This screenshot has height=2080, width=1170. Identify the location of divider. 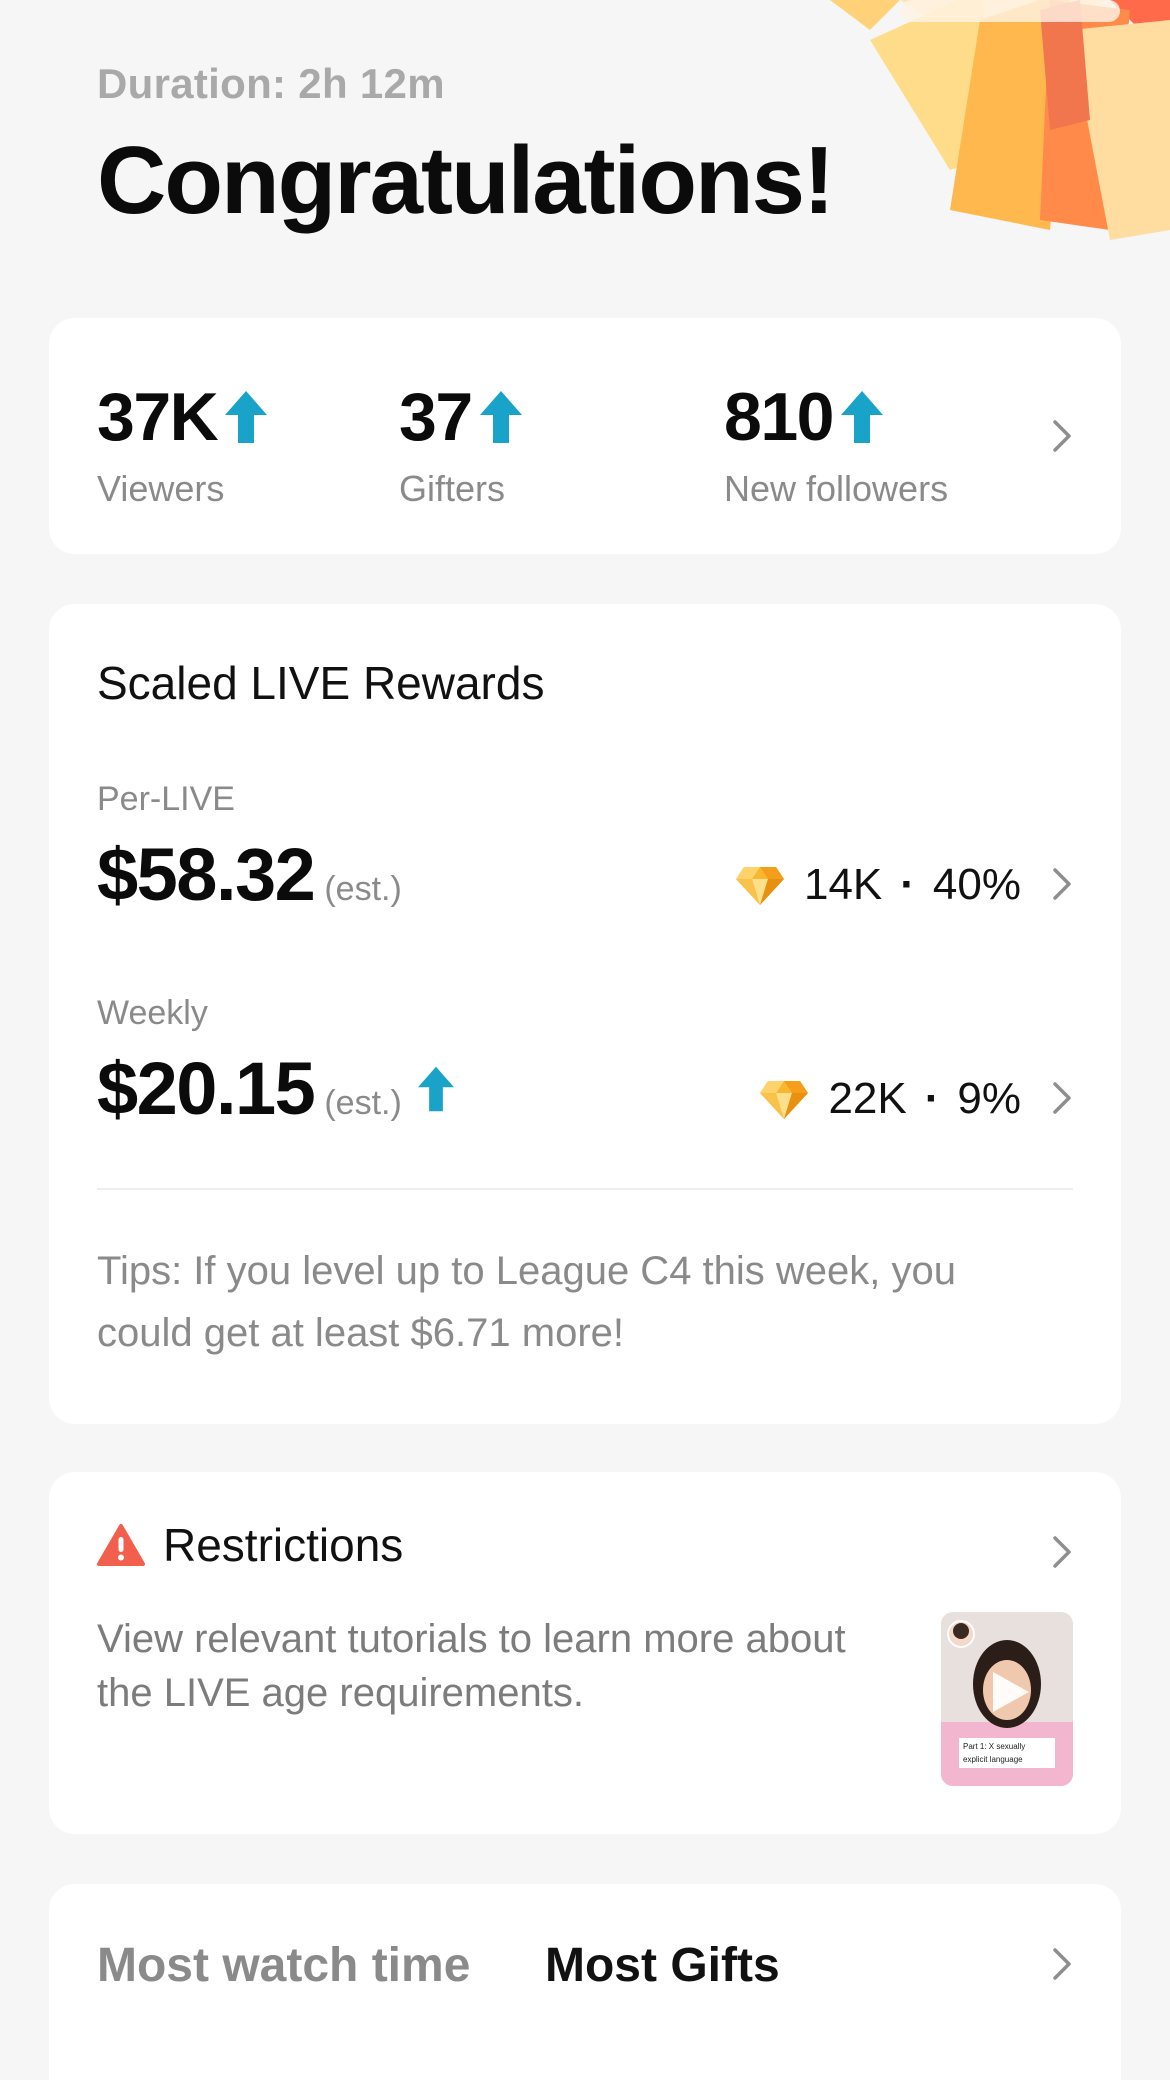
(585, 1189).